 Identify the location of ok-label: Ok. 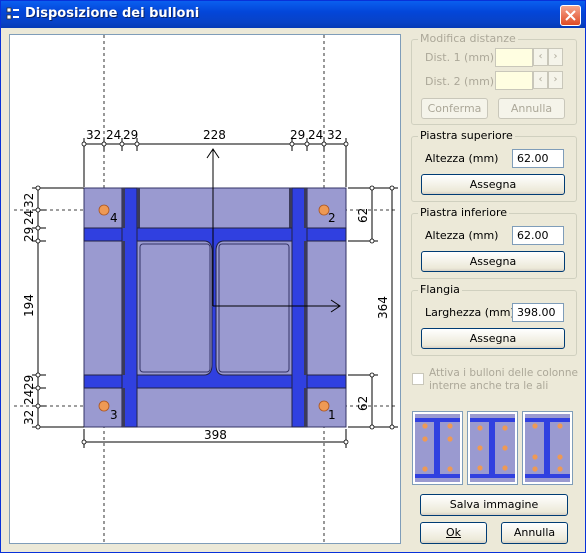
(453, 532).